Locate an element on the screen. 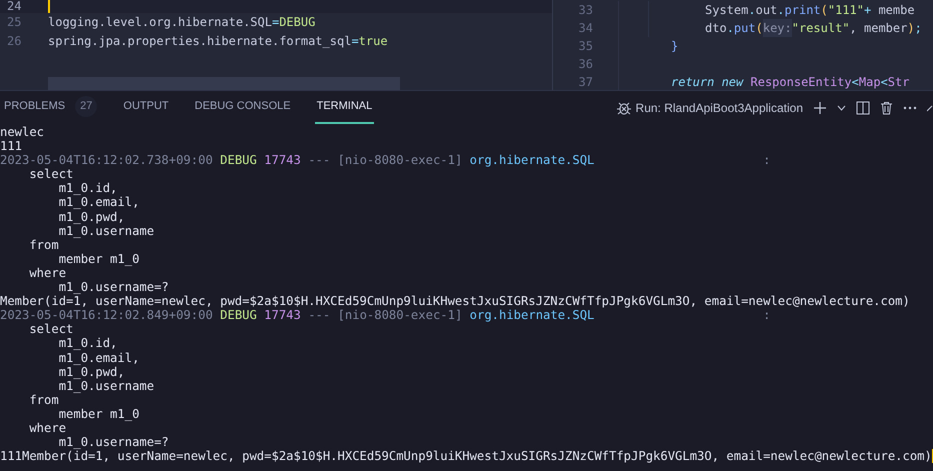 Image resolution: width=933 pixels, height=471 pixels. line-number: 37 is located at coordinates (585, 82).